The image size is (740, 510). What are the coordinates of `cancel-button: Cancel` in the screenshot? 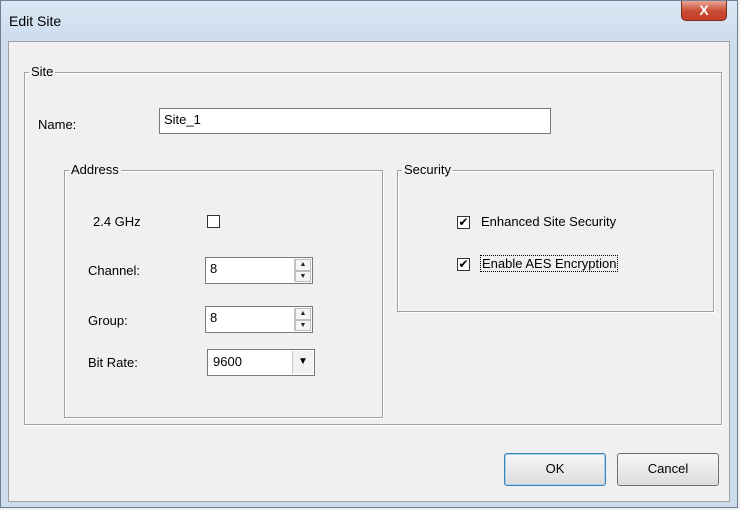 It's located at (668, 469).